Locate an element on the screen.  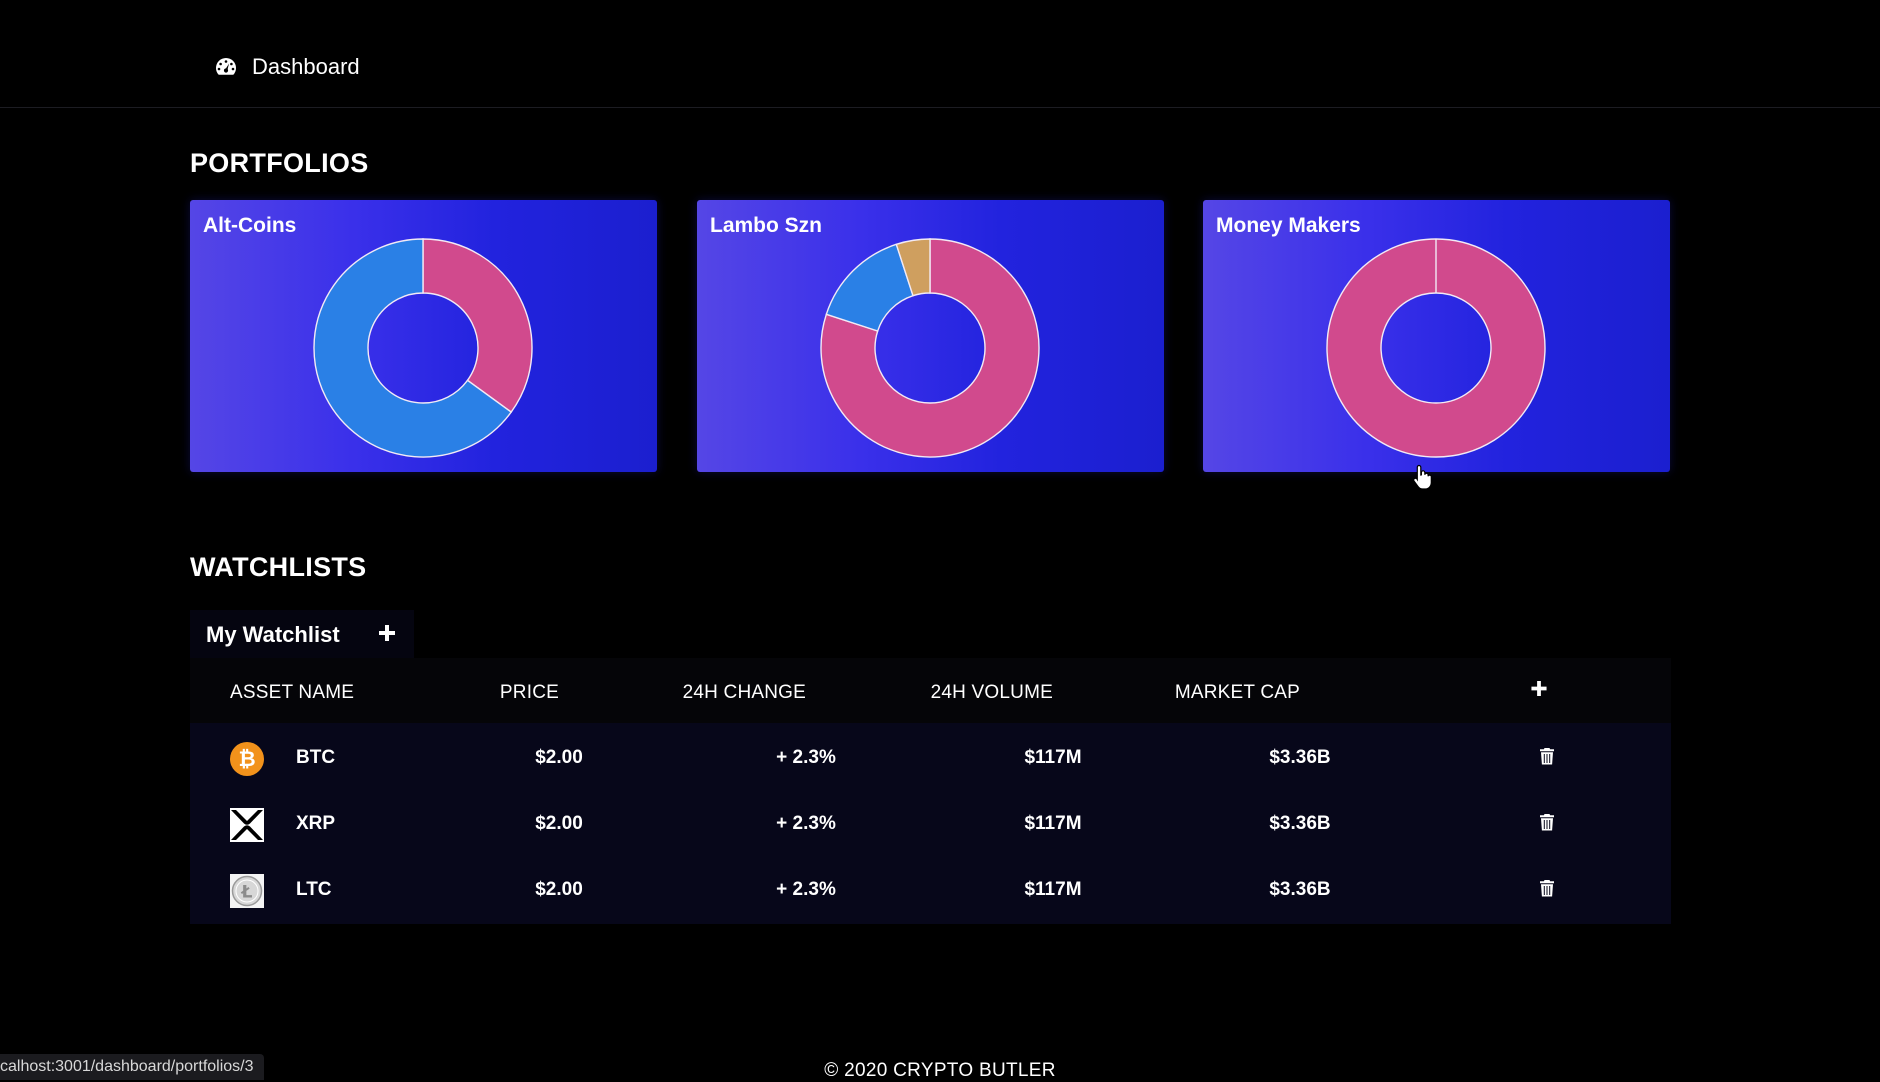
nav-dashboard-label: Dashboard is located at coordinates (306, 66).